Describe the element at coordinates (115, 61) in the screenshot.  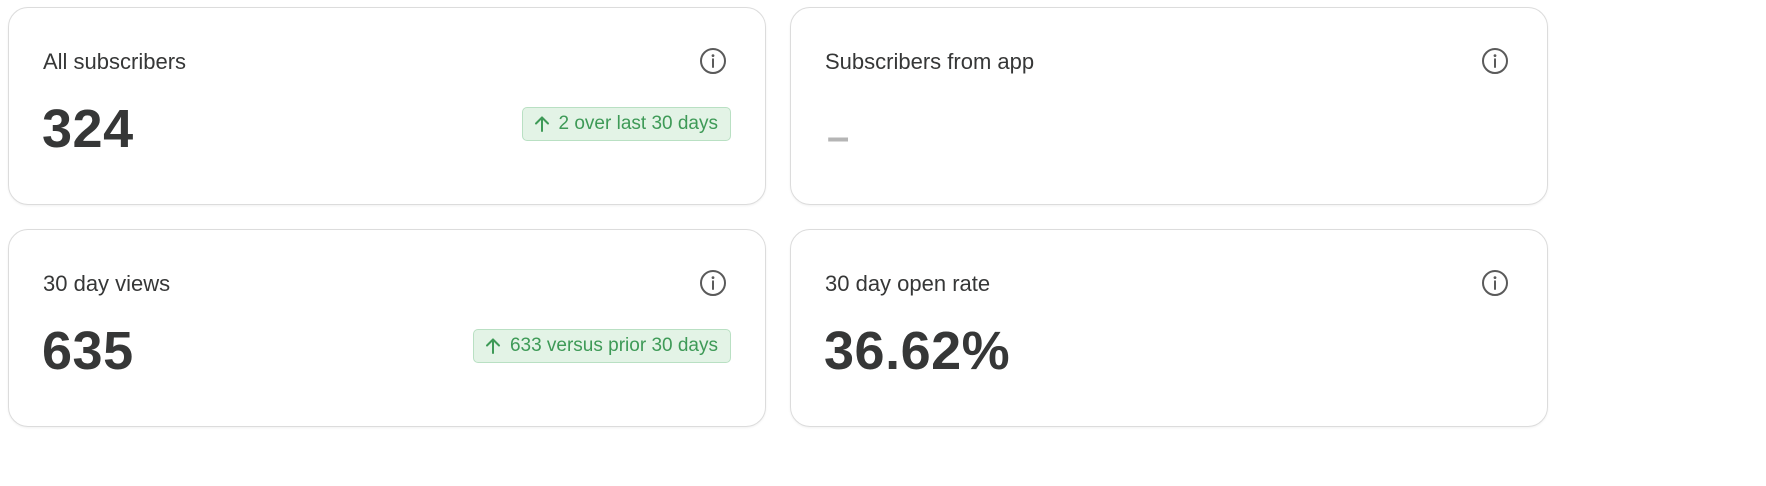
I see `card-title: All subscribers` at that location.